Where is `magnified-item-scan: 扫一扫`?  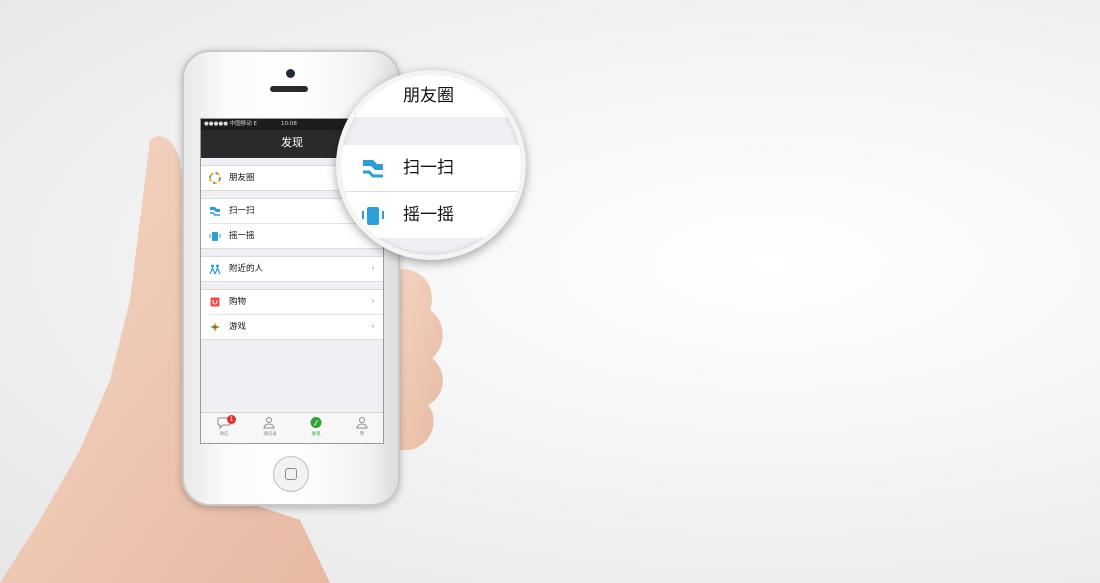 magnified-item-scan: 扫一扫 is located at coordinates (431, 168).